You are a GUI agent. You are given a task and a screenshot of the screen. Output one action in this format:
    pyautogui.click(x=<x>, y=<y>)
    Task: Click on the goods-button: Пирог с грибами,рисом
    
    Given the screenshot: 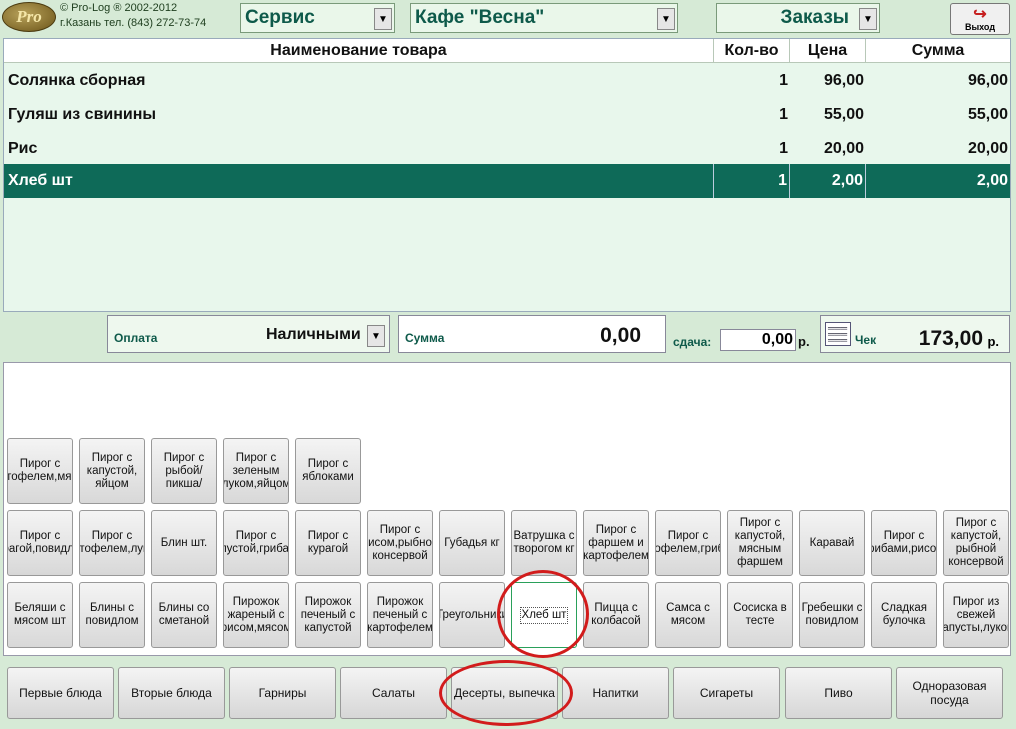 What is the action you would take?
    pyautogui.click(x=904, y=543)
    